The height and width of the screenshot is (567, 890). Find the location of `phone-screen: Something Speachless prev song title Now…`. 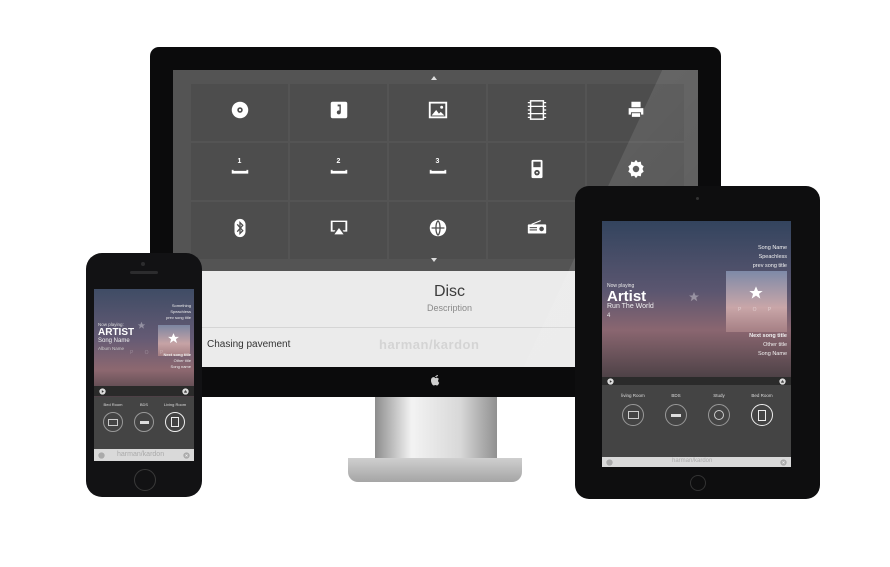

phone-screen: Something Speachless prev song title Now… is located at coordinates (144, 375).